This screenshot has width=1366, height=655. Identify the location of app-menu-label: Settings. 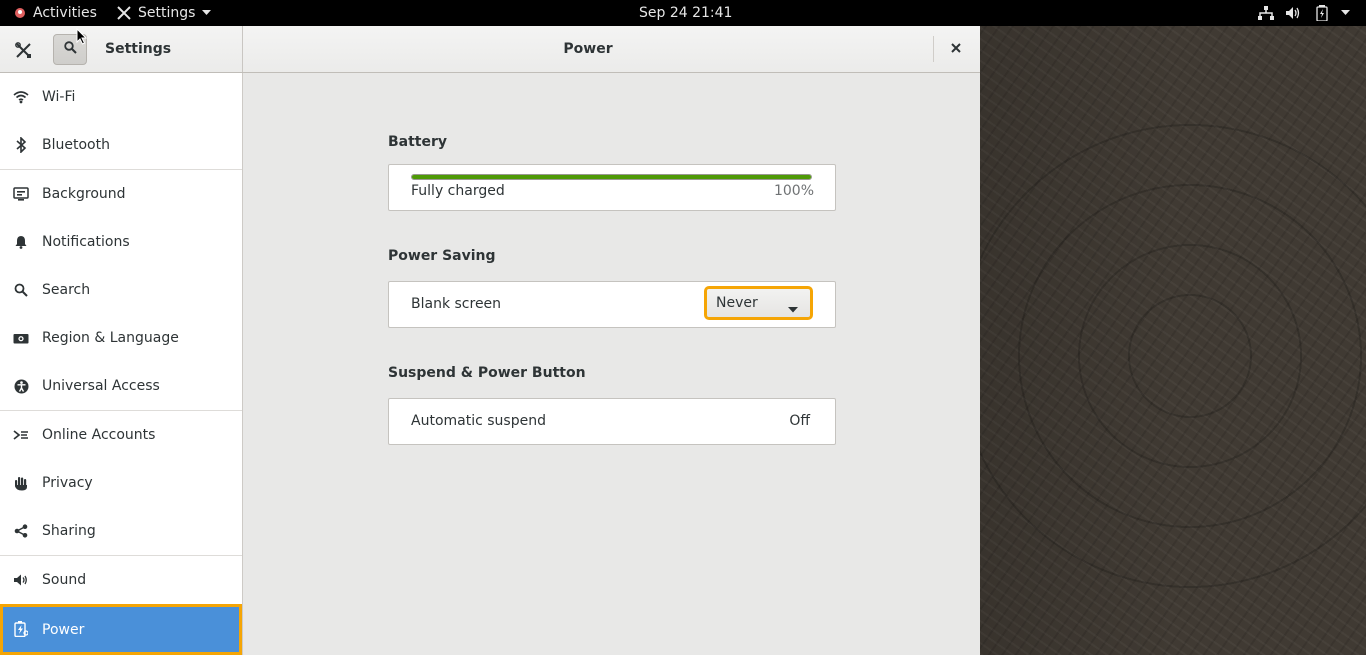
(167, 13).